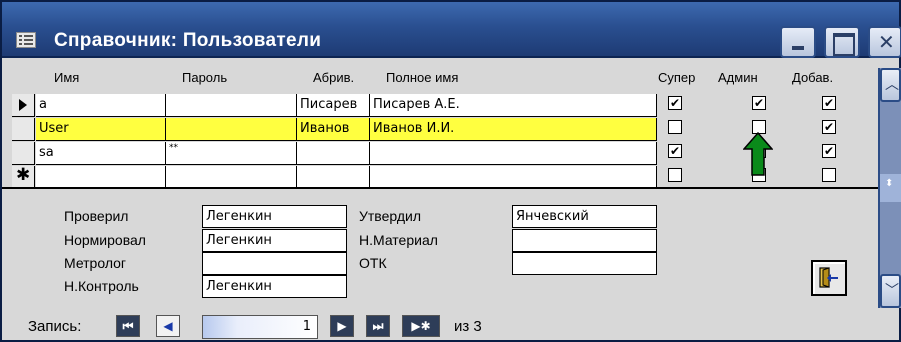  I want to click on label-ncontrol: Н.Контроль, so click(101, 286).